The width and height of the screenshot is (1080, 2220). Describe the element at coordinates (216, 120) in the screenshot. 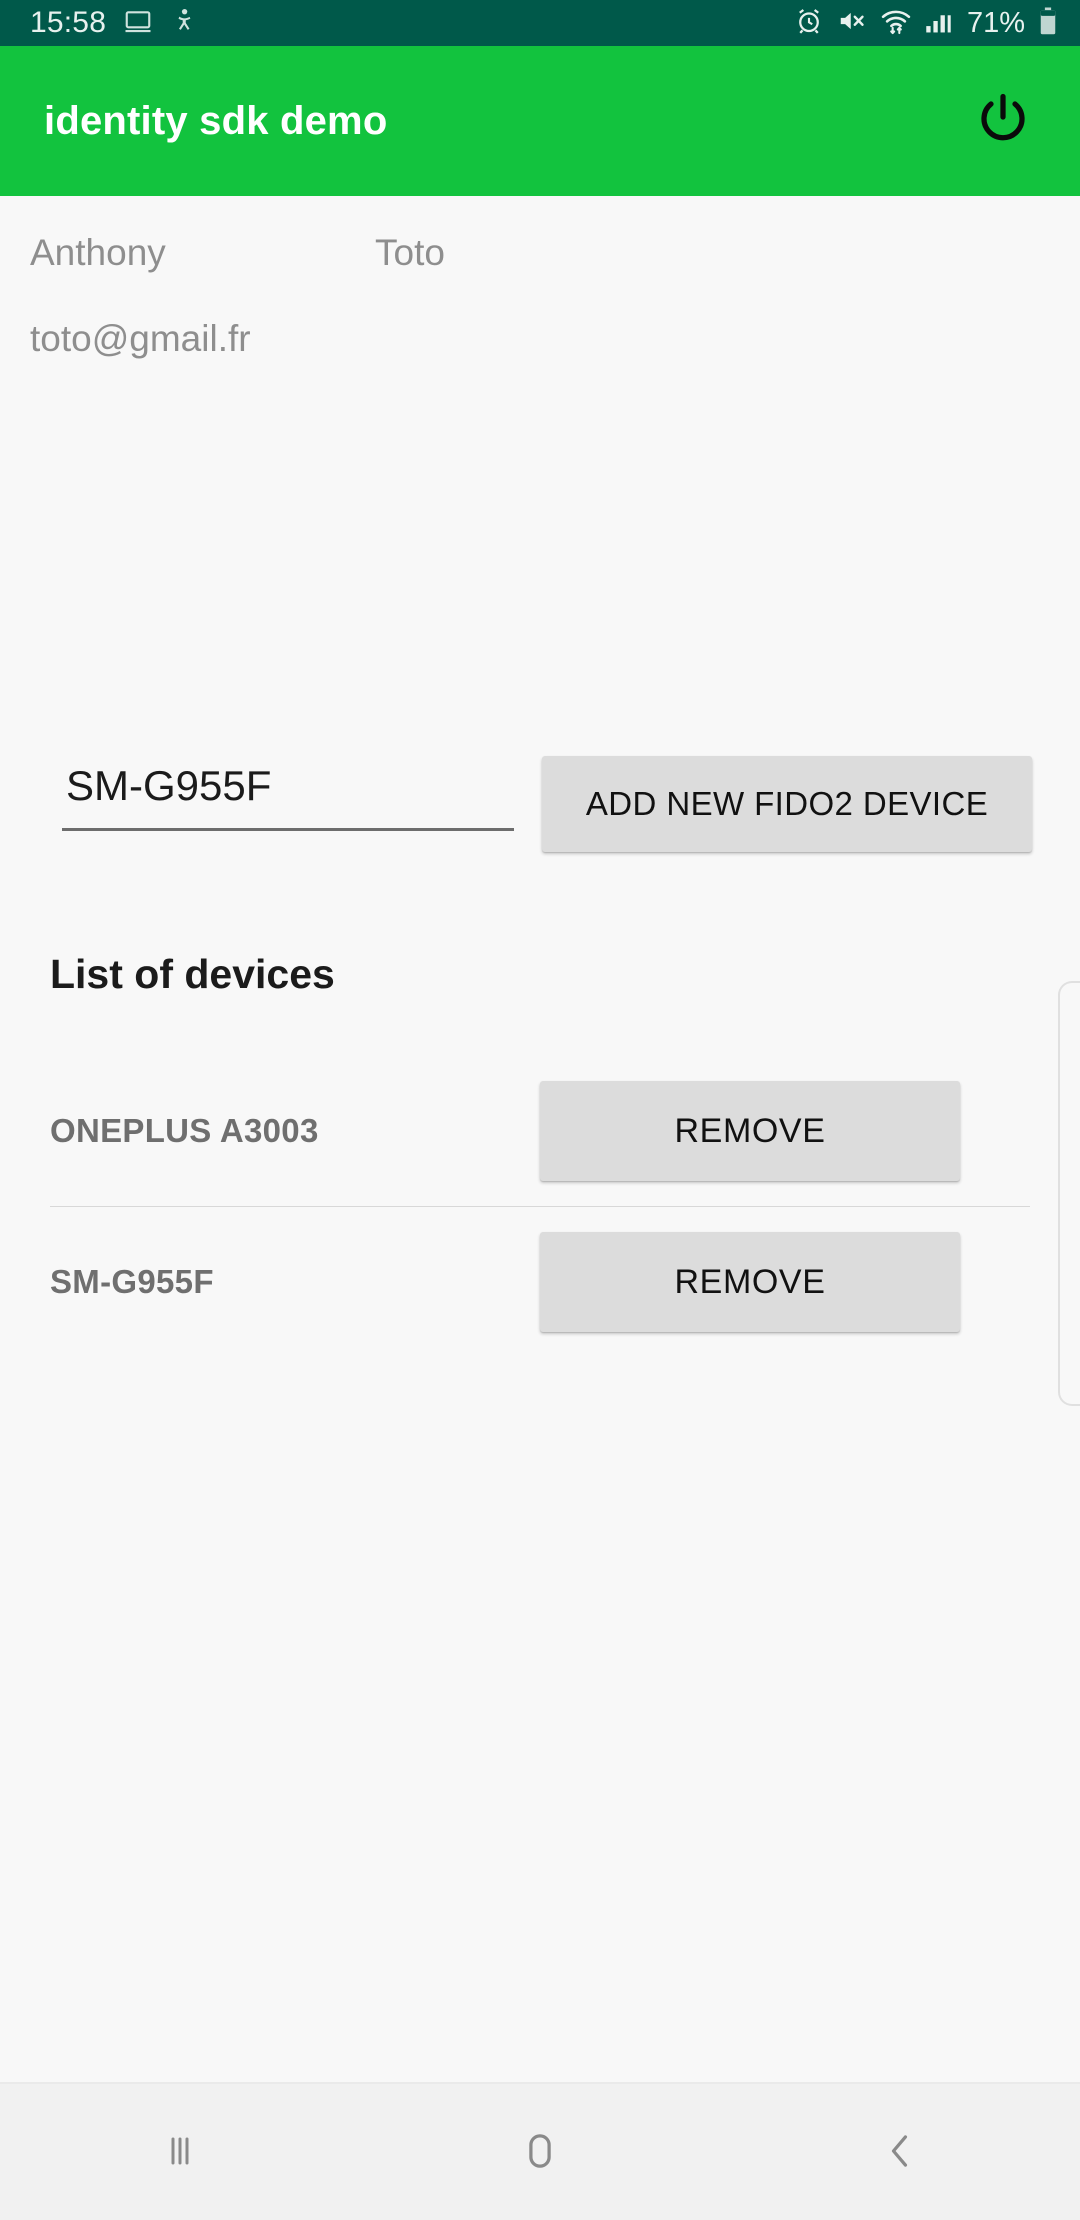

I see `page-title: identity sdk demo` at that location.